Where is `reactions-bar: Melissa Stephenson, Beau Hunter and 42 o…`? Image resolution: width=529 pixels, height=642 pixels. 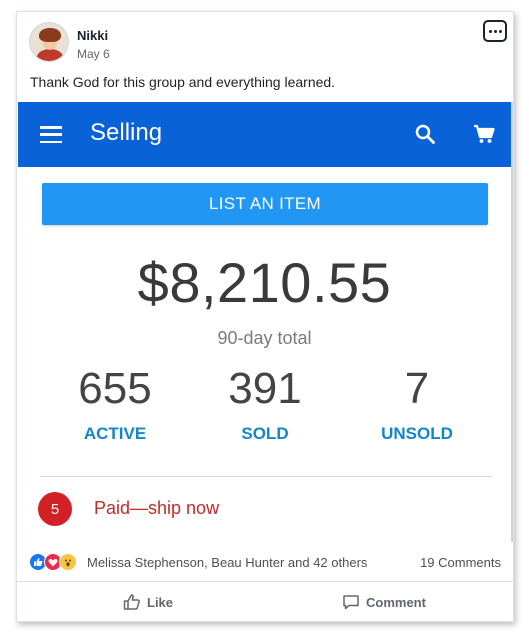 reactions-bar: Melissa Stephenson, Beau Hunter and 42 o… is located at coordinates (265, 562).